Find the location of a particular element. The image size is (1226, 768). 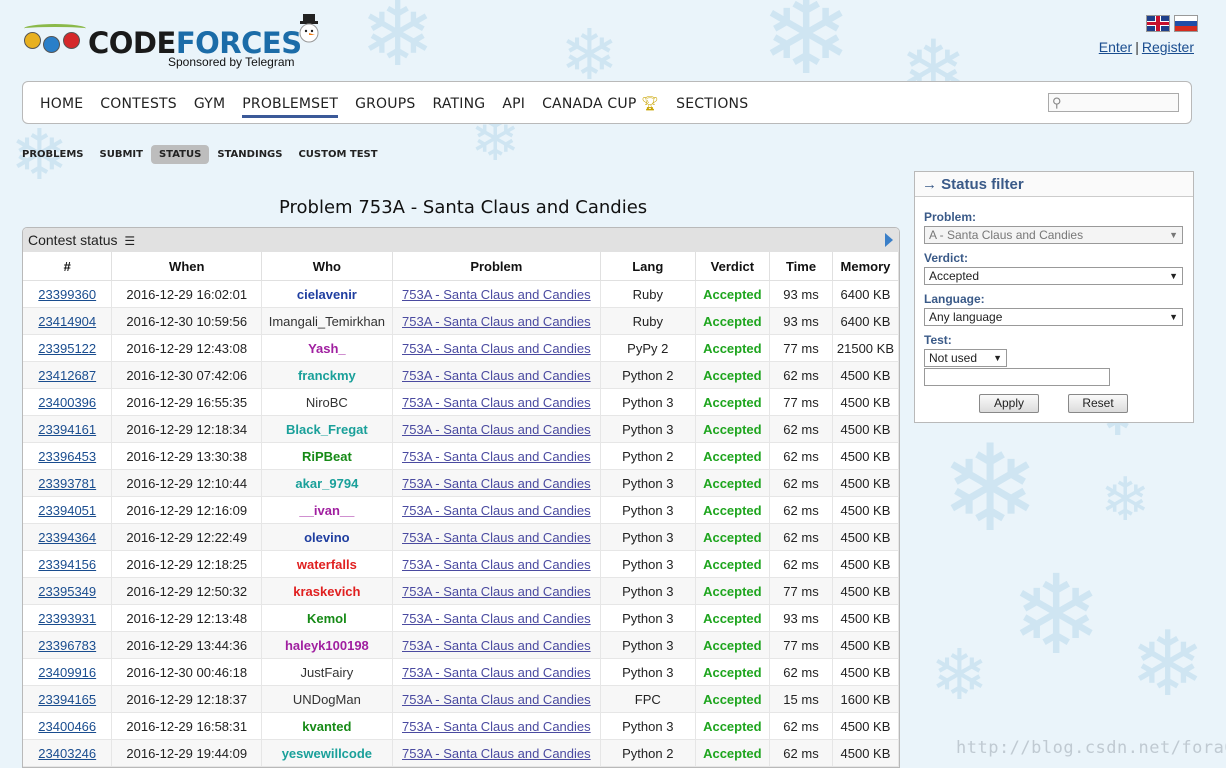

apply-button: Apply is located at coordinates (1009, 403).